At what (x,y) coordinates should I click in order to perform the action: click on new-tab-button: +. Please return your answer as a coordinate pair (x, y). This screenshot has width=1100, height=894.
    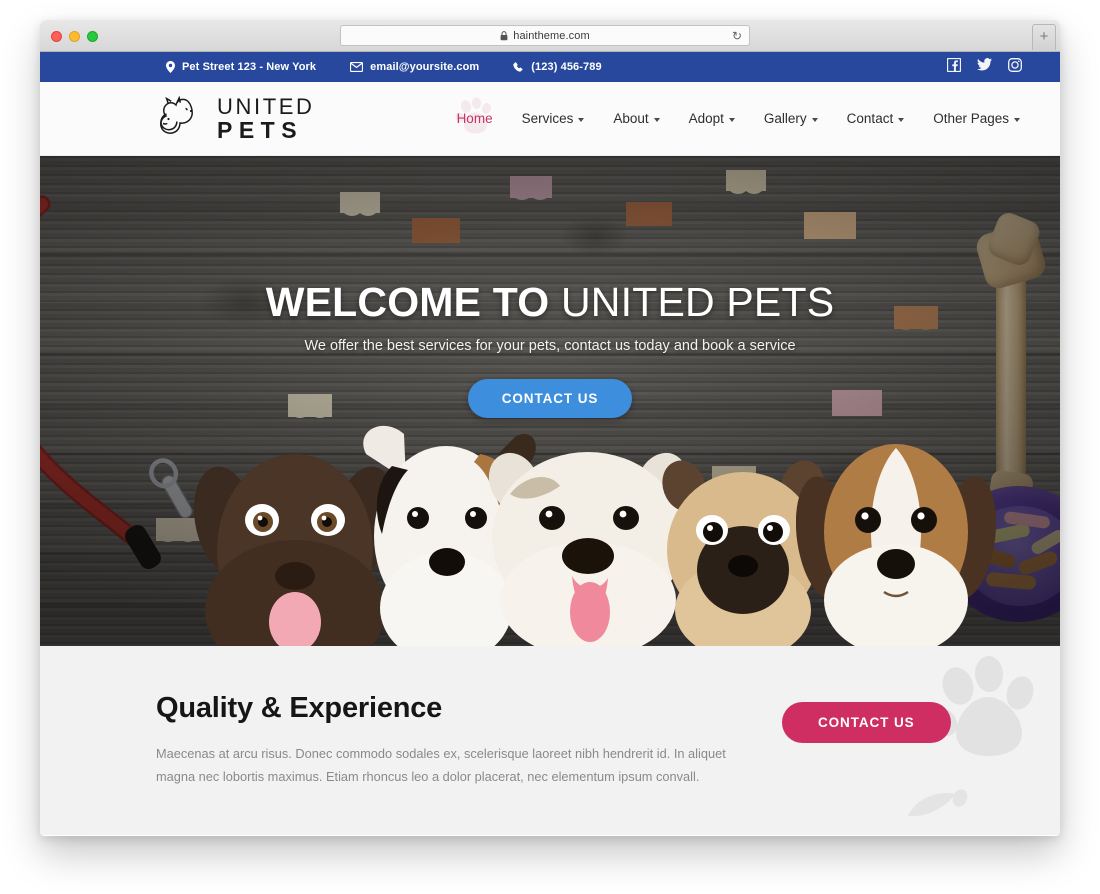
    Looking at the image, I should click on (1044, 37).